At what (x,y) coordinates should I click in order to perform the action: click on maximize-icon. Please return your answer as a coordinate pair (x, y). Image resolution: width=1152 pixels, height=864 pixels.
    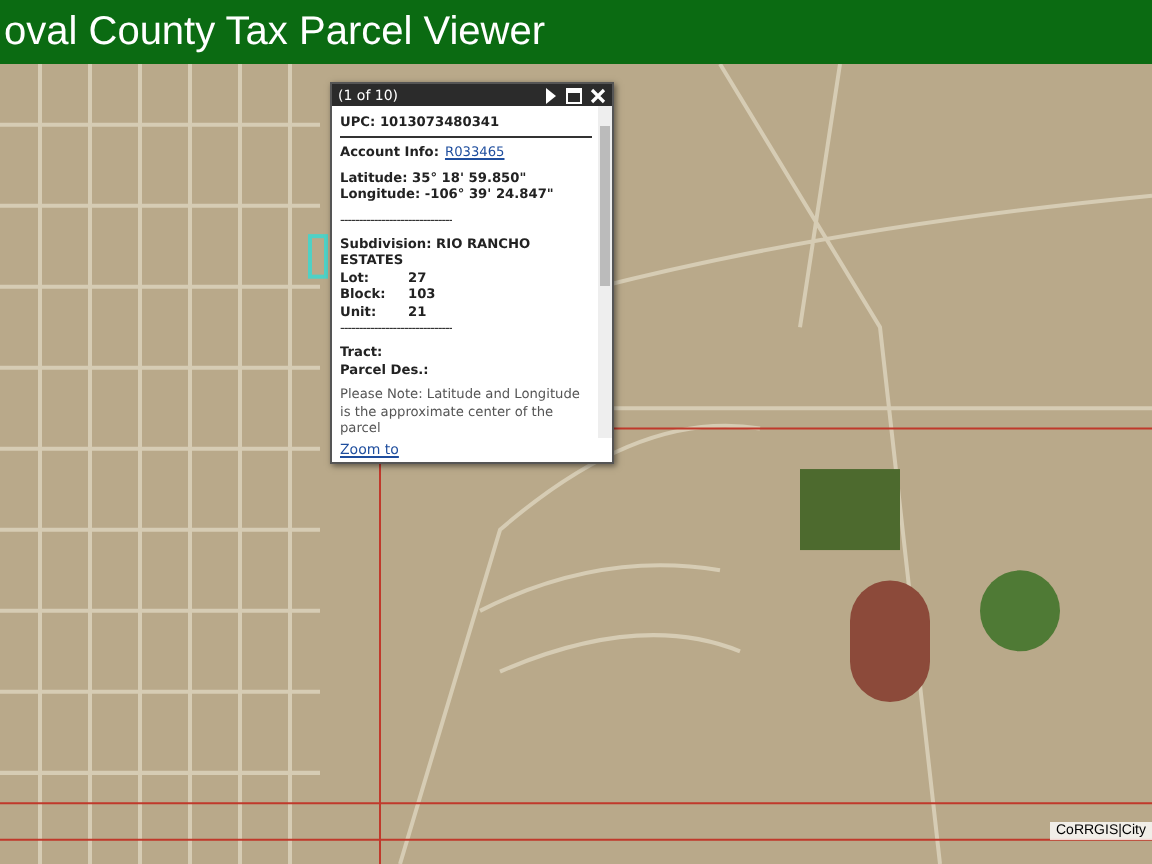
    Looking at the image, I should click on (574, 95).